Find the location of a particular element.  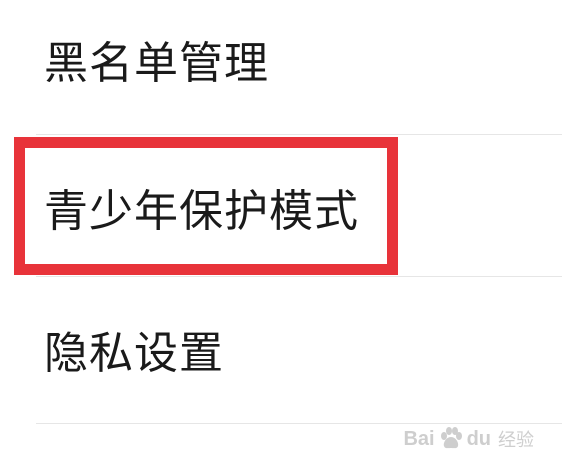

menu-item-label: 隐私设置 is located at coordinates (134, 353).